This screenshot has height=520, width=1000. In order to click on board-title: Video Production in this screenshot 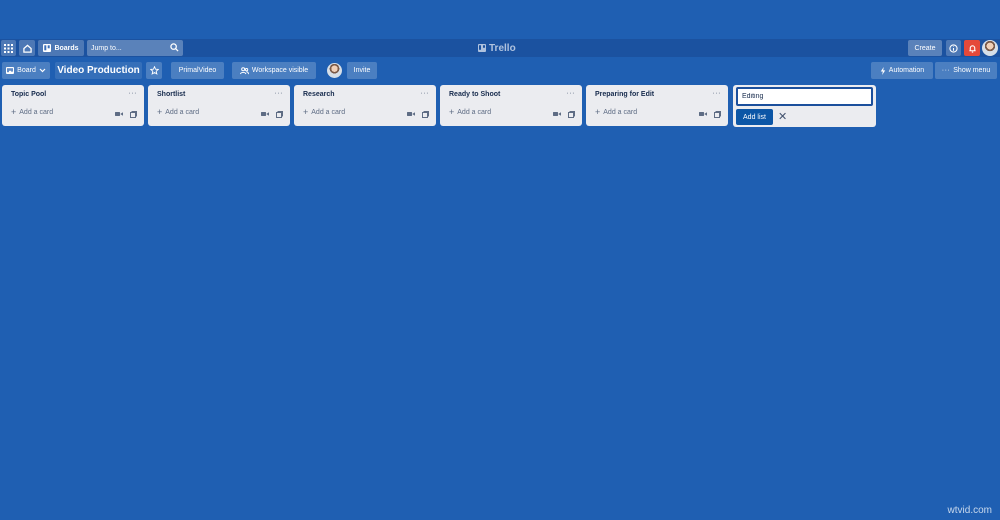, I will do `click(98, 70)`.